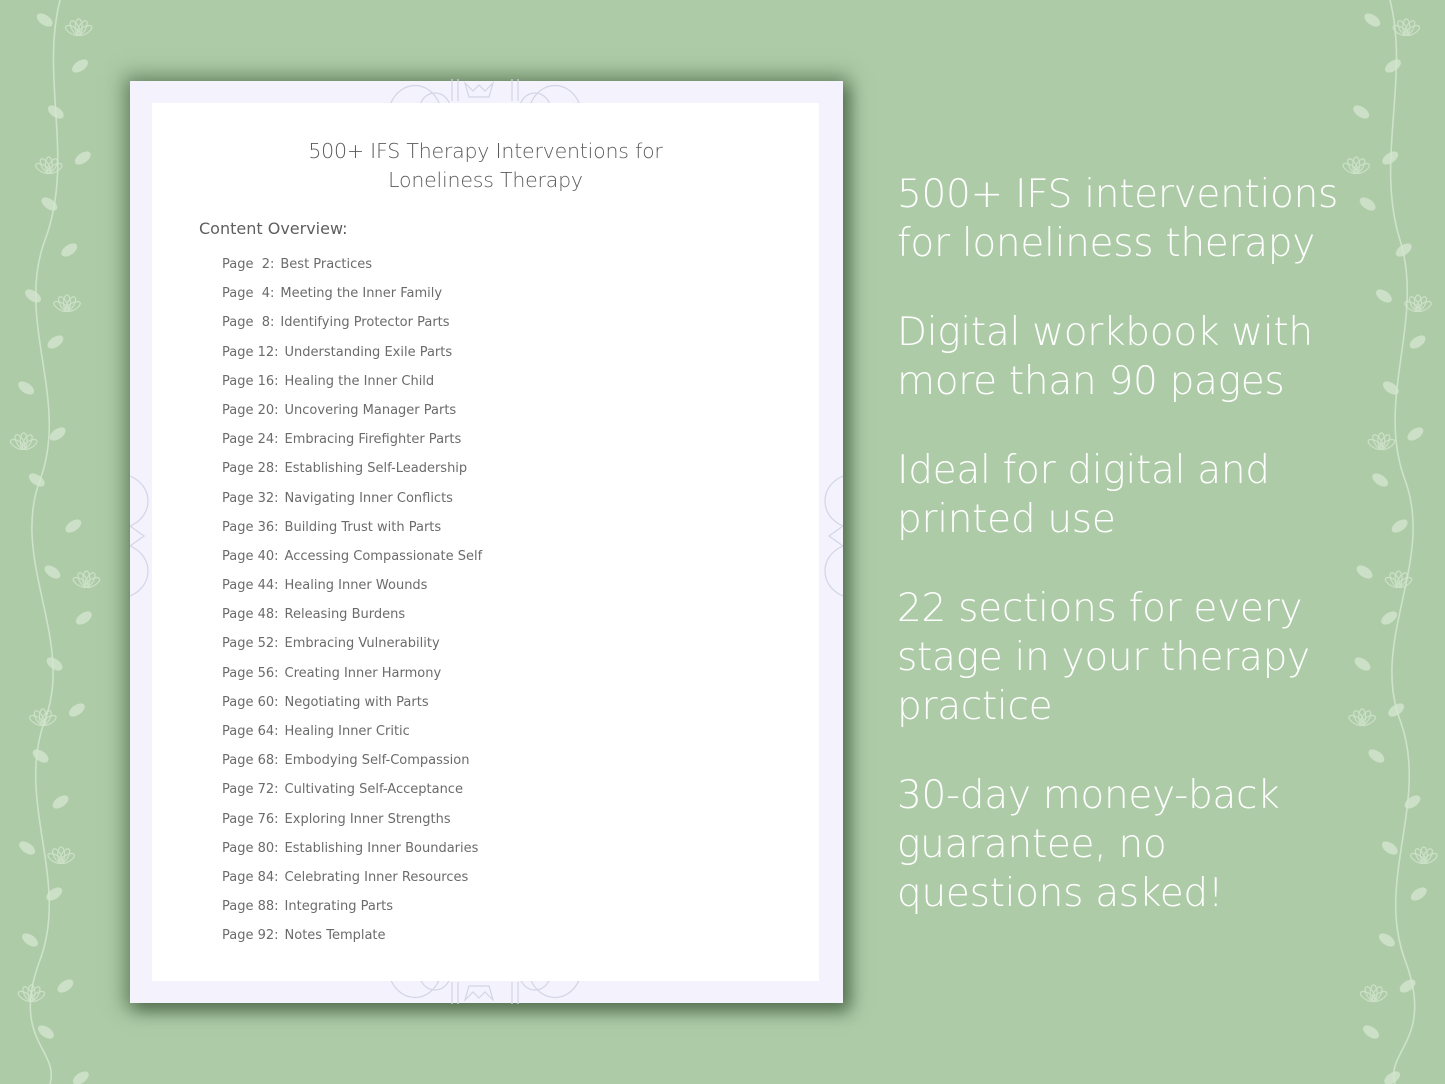 The width and height of the screenshot is (1445, 1084). Describe the element at coordinates (250, 848) in the screenshot. I see `toc-page-number: Page 80:` at that location.